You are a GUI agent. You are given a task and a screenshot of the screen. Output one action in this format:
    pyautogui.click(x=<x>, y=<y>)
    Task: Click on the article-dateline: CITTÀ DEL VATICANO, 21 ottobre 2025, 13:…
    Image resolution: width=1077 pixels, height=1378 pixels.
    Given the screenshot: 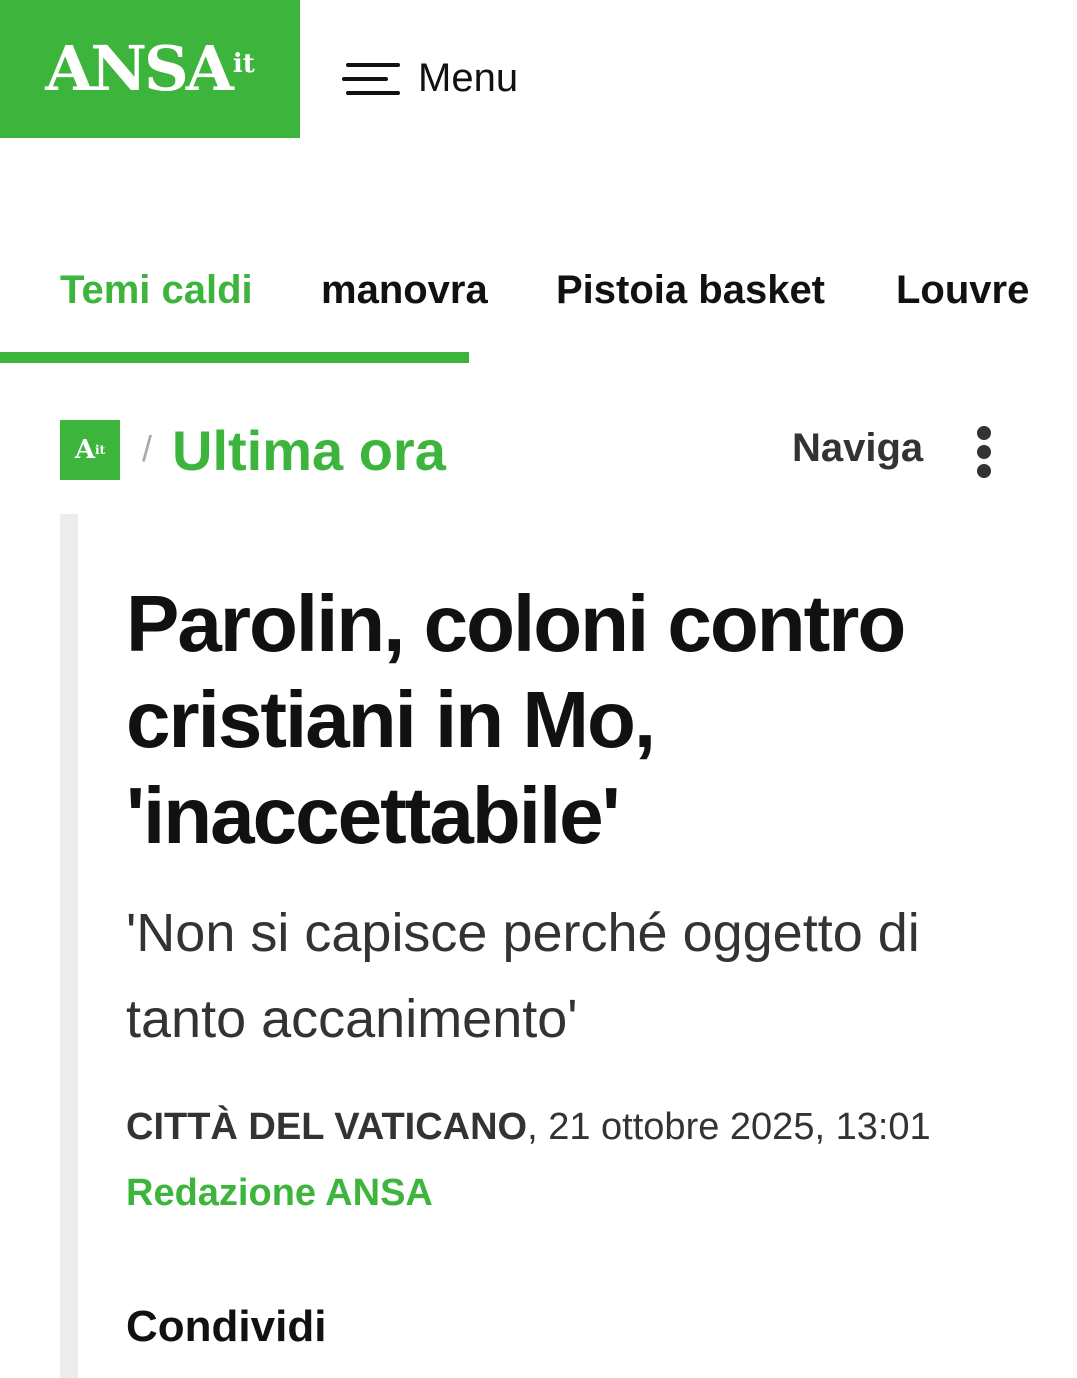 What is the action you would take?
    pyautogui.click(x=528, y=1127)
    